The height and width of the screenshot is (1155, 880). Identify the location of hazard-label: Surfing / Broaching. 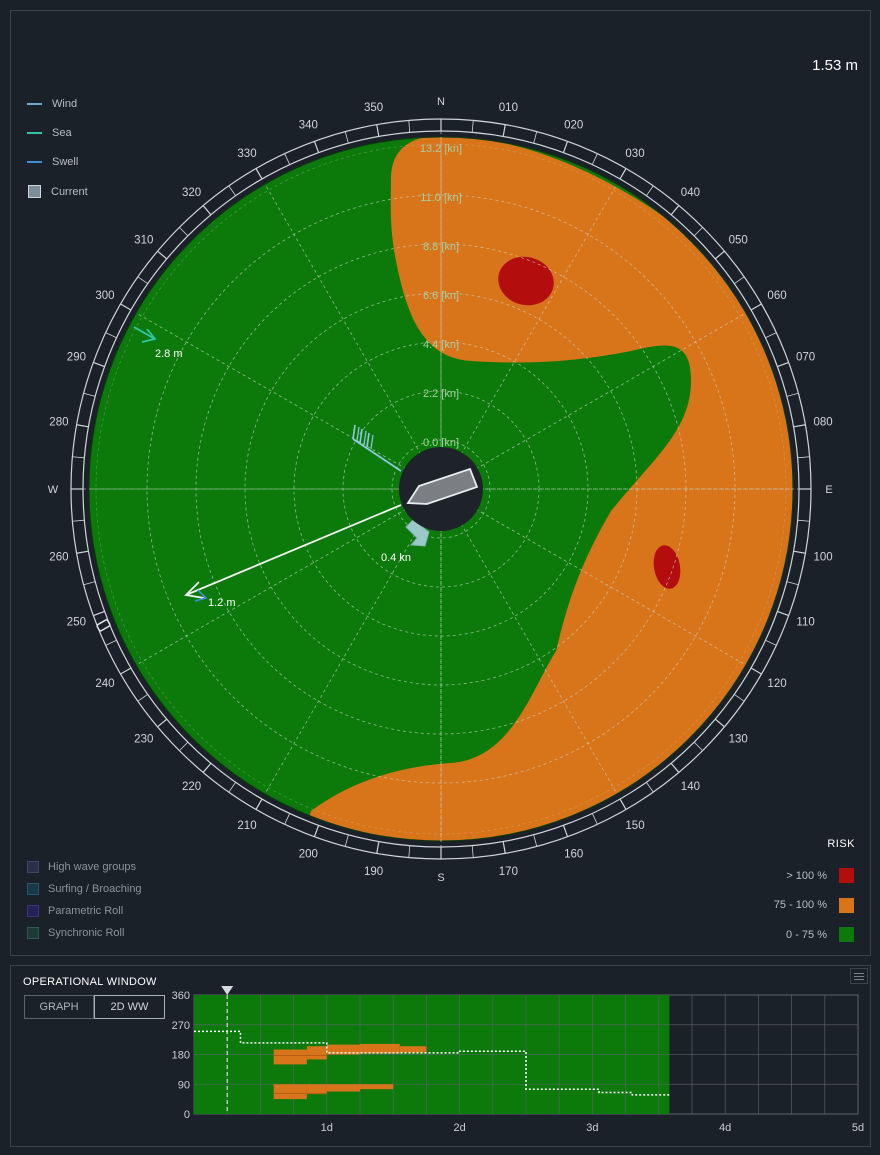
(95, 889).